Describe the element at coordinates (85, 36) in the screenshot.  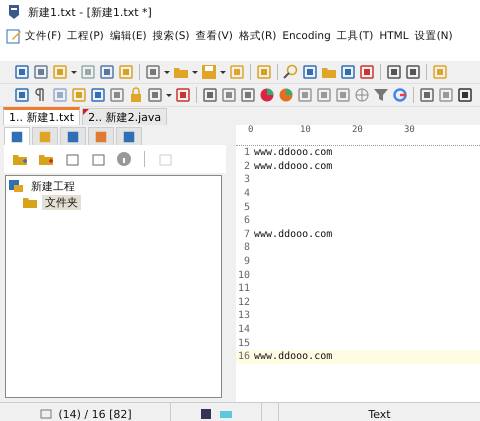
I see `menu-item: 工程(P)` at that location.